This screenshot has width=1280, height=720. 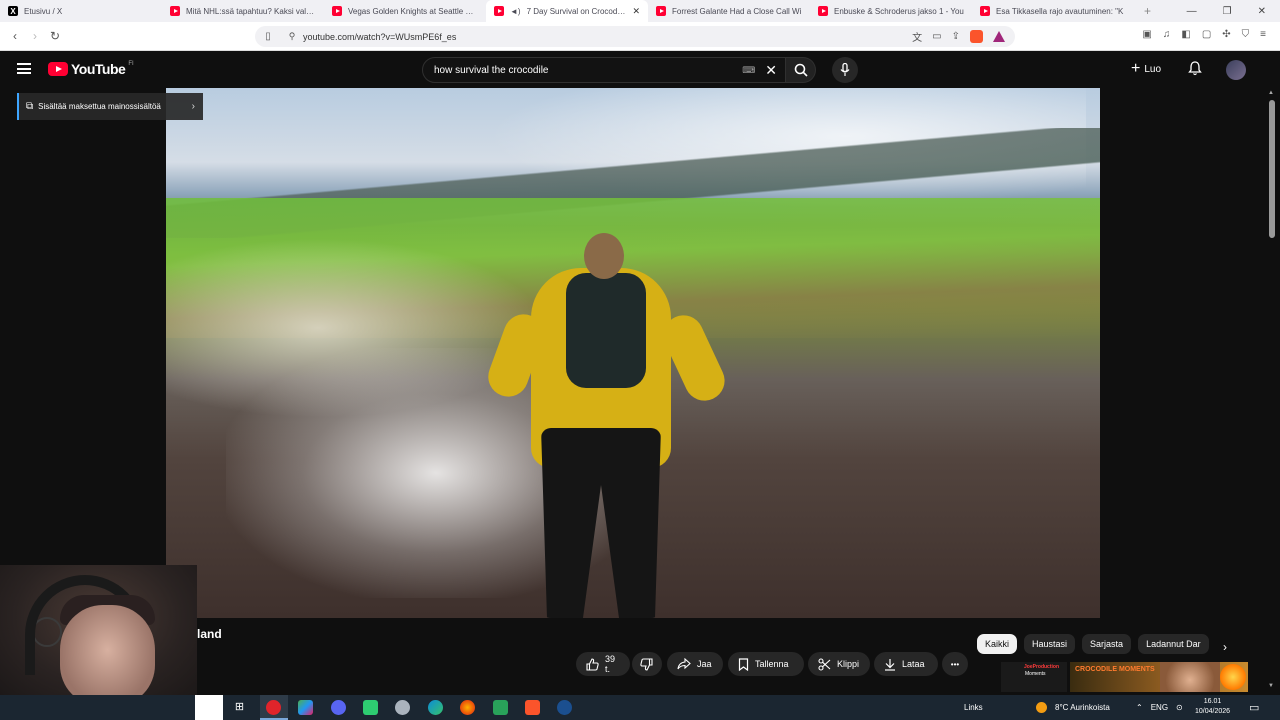 I want to click on microphone-icon, so click(x=845, y=69).